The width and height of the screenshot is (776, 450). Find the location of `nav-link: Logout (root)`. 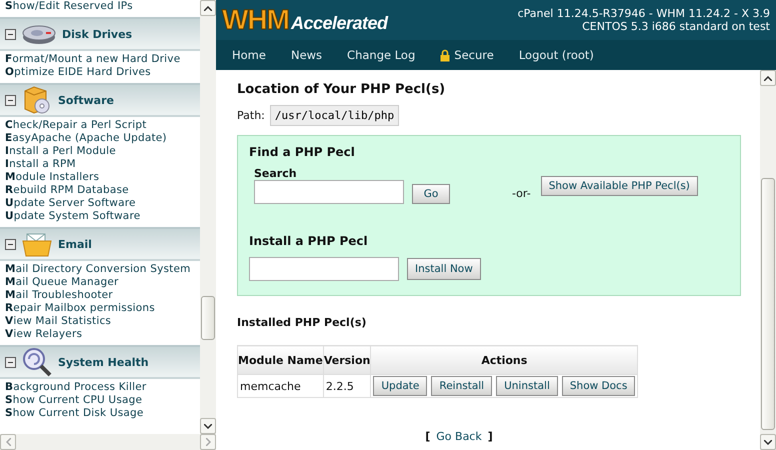

nav-link: Logout (root) is located at coordinates (556, 55).